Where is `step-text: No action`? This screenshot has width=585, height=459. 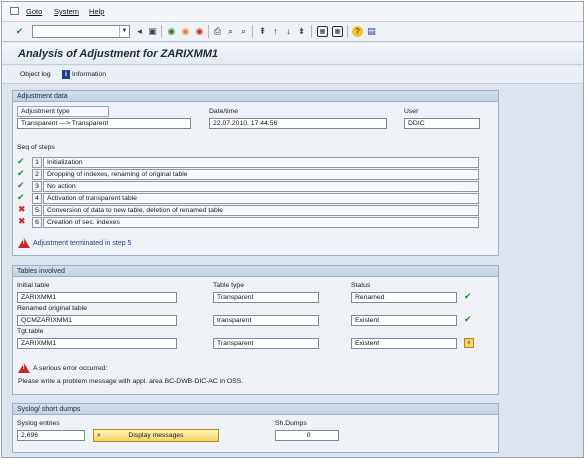 step-text: No action is located at coordinates (261, 186).